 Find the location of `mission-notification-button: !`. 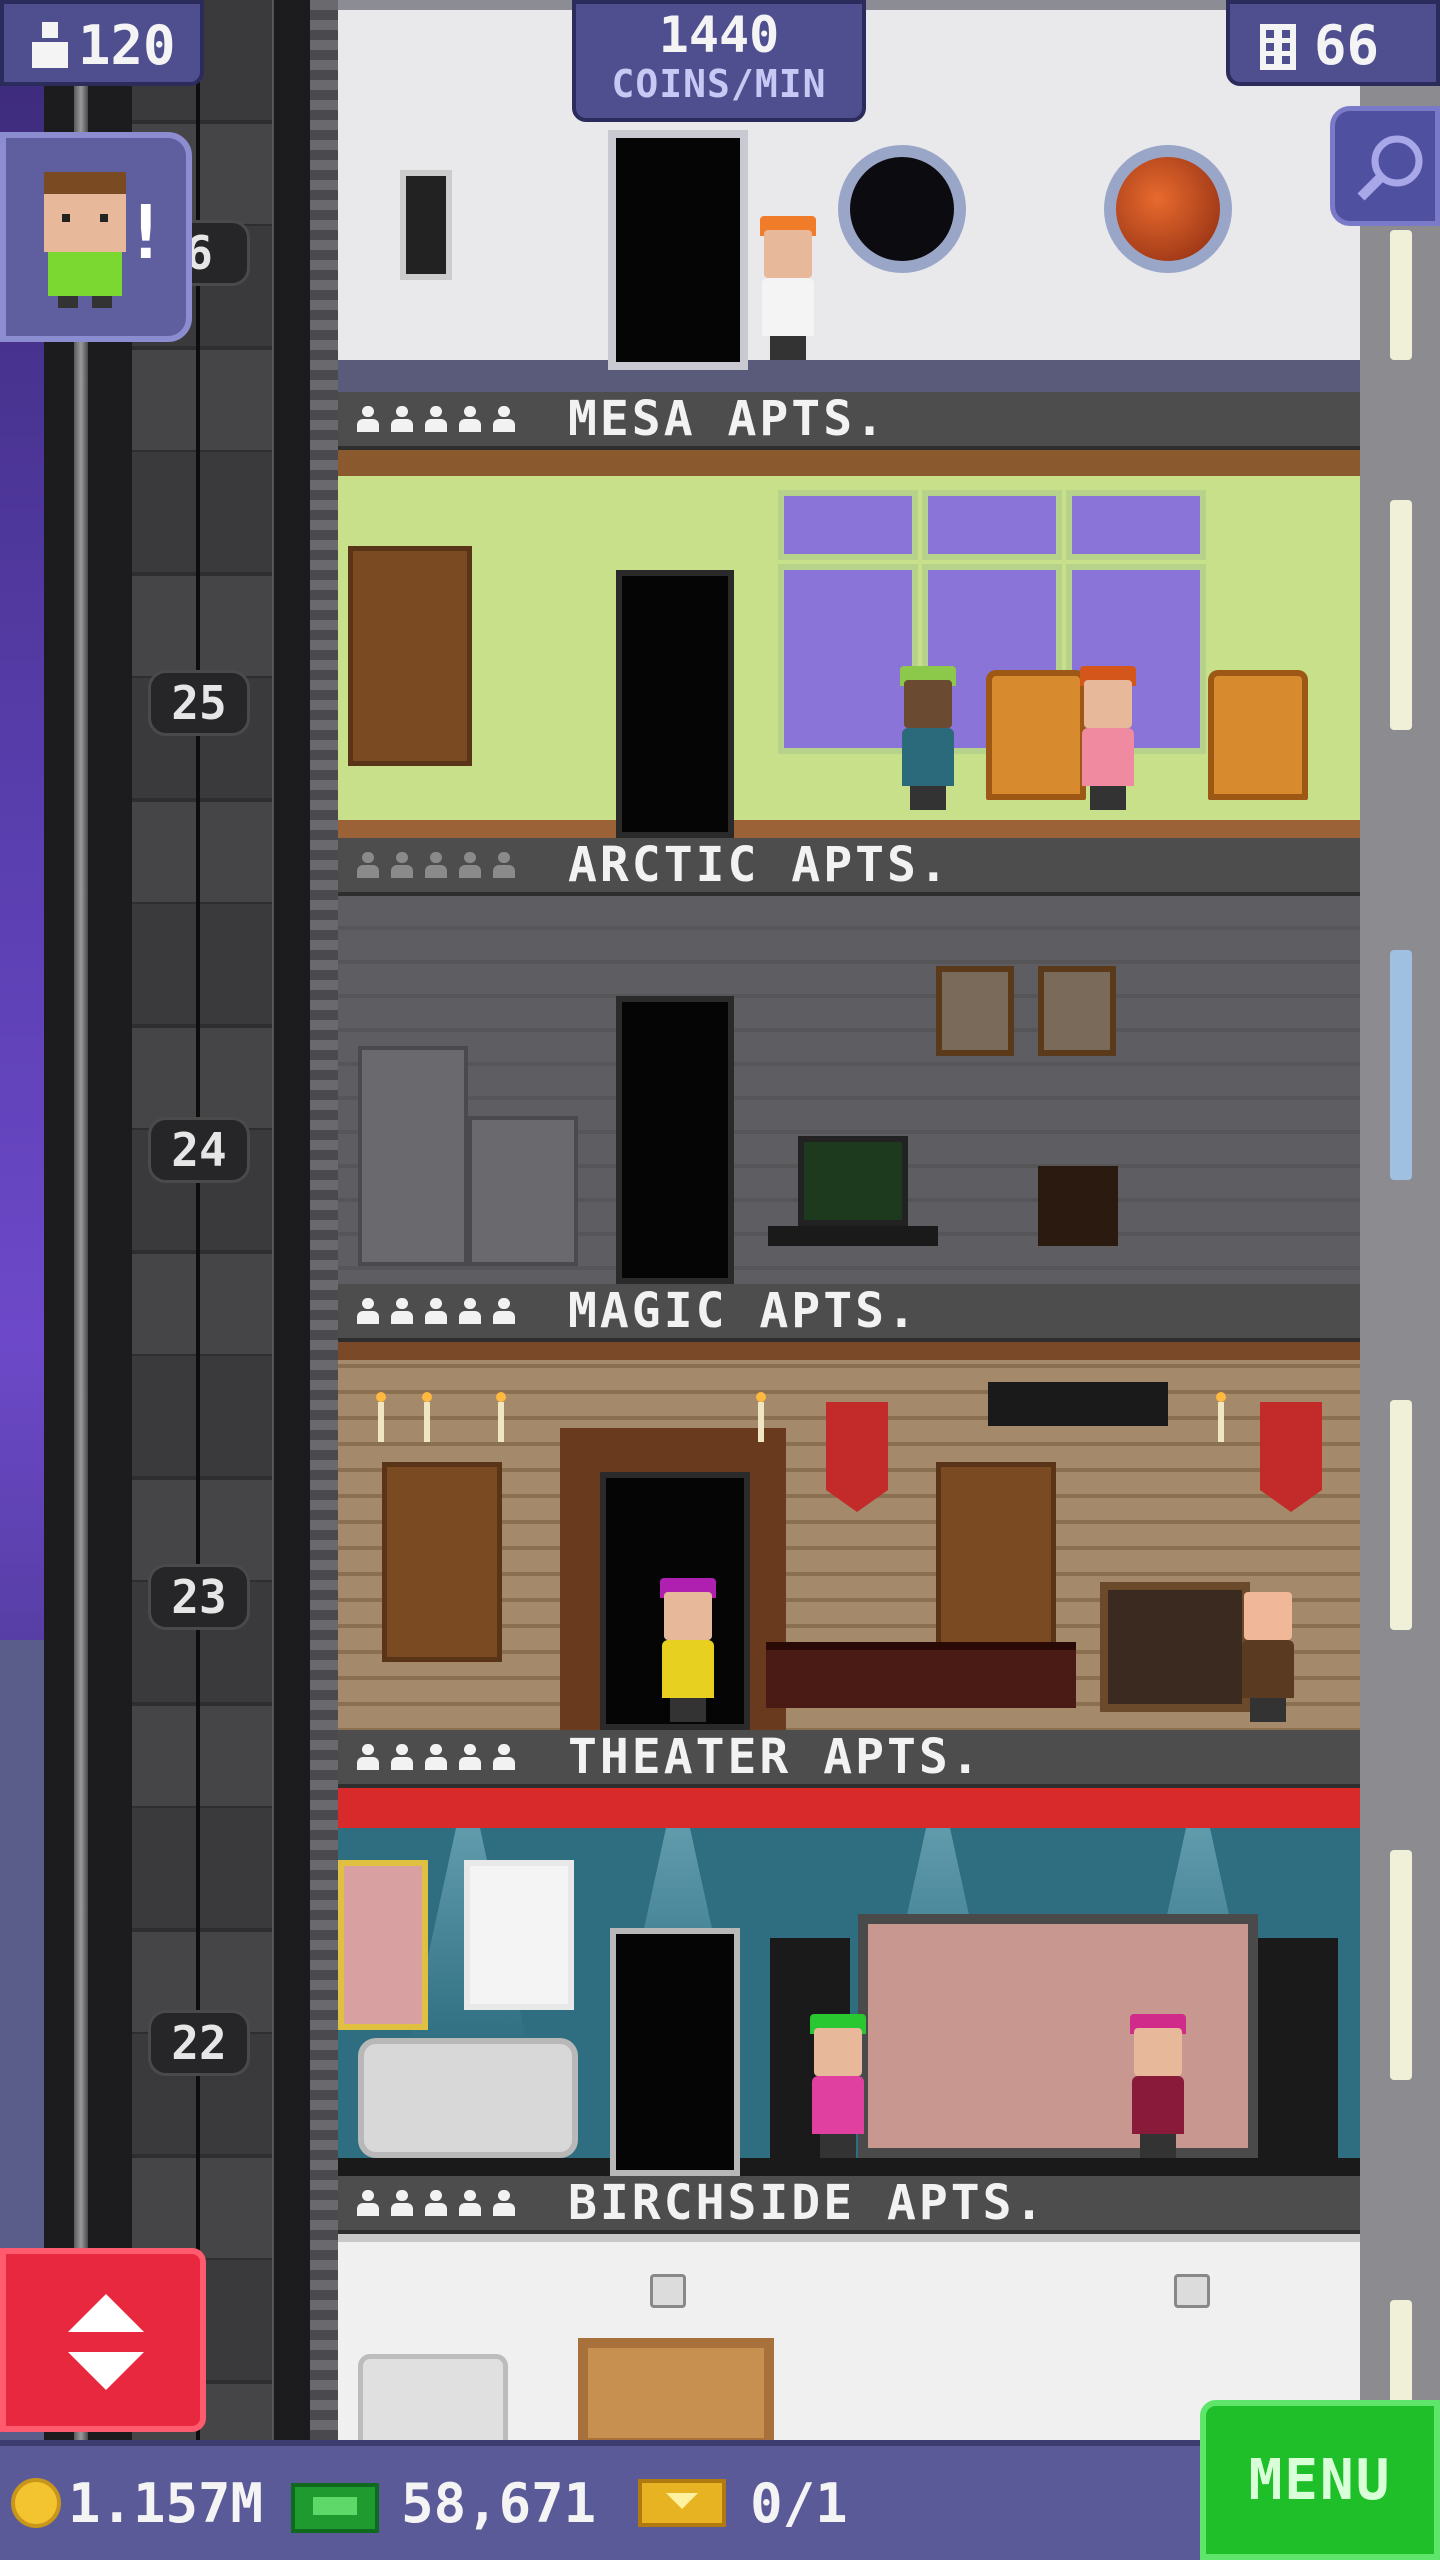

mission-notification-button: ! is located at coordinates (96, 237).